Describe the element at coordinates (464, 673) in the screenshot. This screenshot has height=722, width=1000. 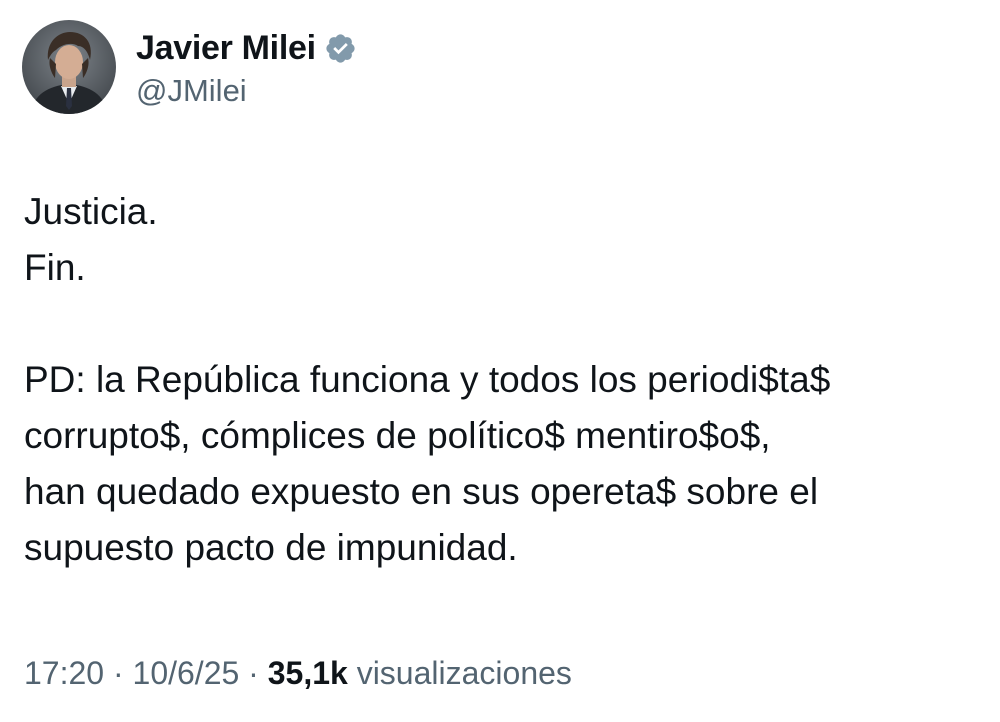
I see `views-label: visualizaciones` at that location.